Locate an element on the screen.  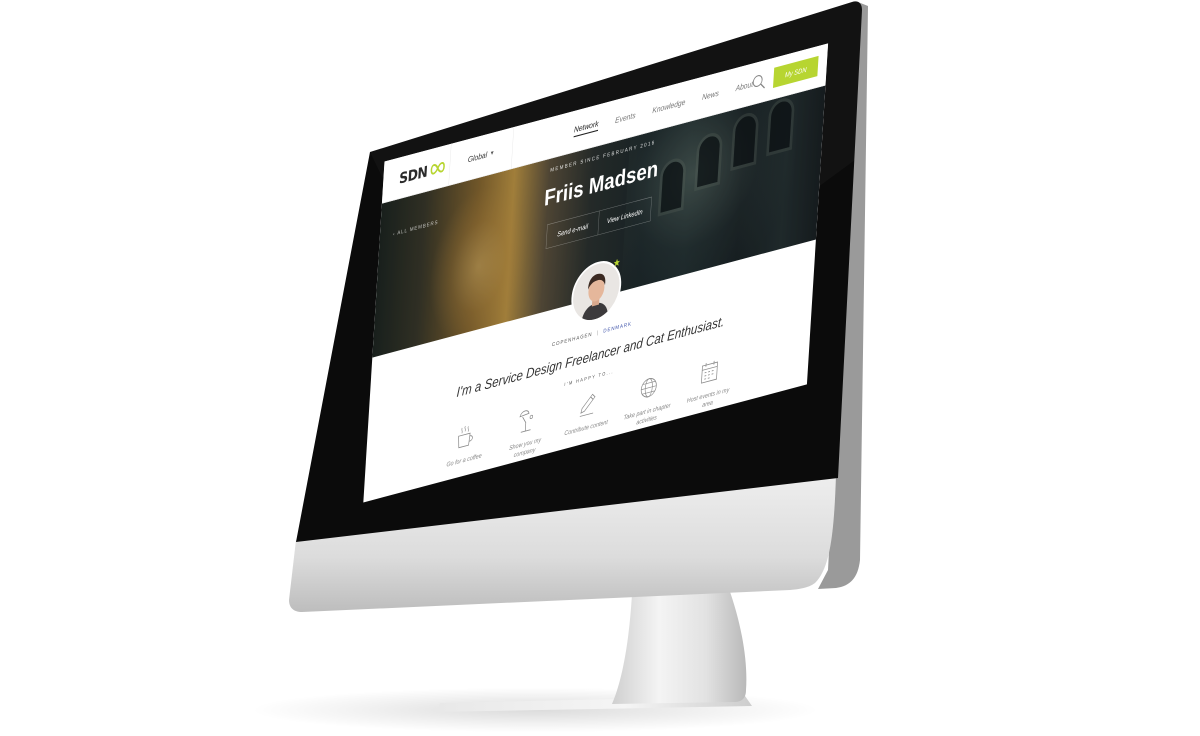
chevron-down-icon: ▼ is located at coordinates (492, 153).